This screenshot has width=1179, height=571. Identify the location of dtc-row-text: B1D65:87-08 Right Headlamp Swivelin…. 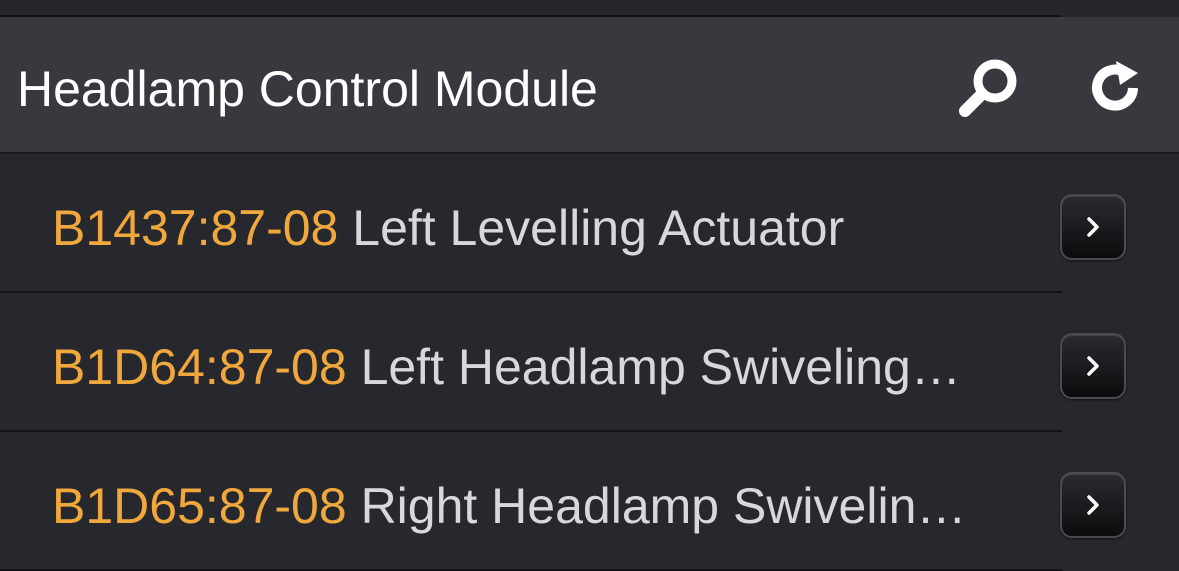
(547, 506).